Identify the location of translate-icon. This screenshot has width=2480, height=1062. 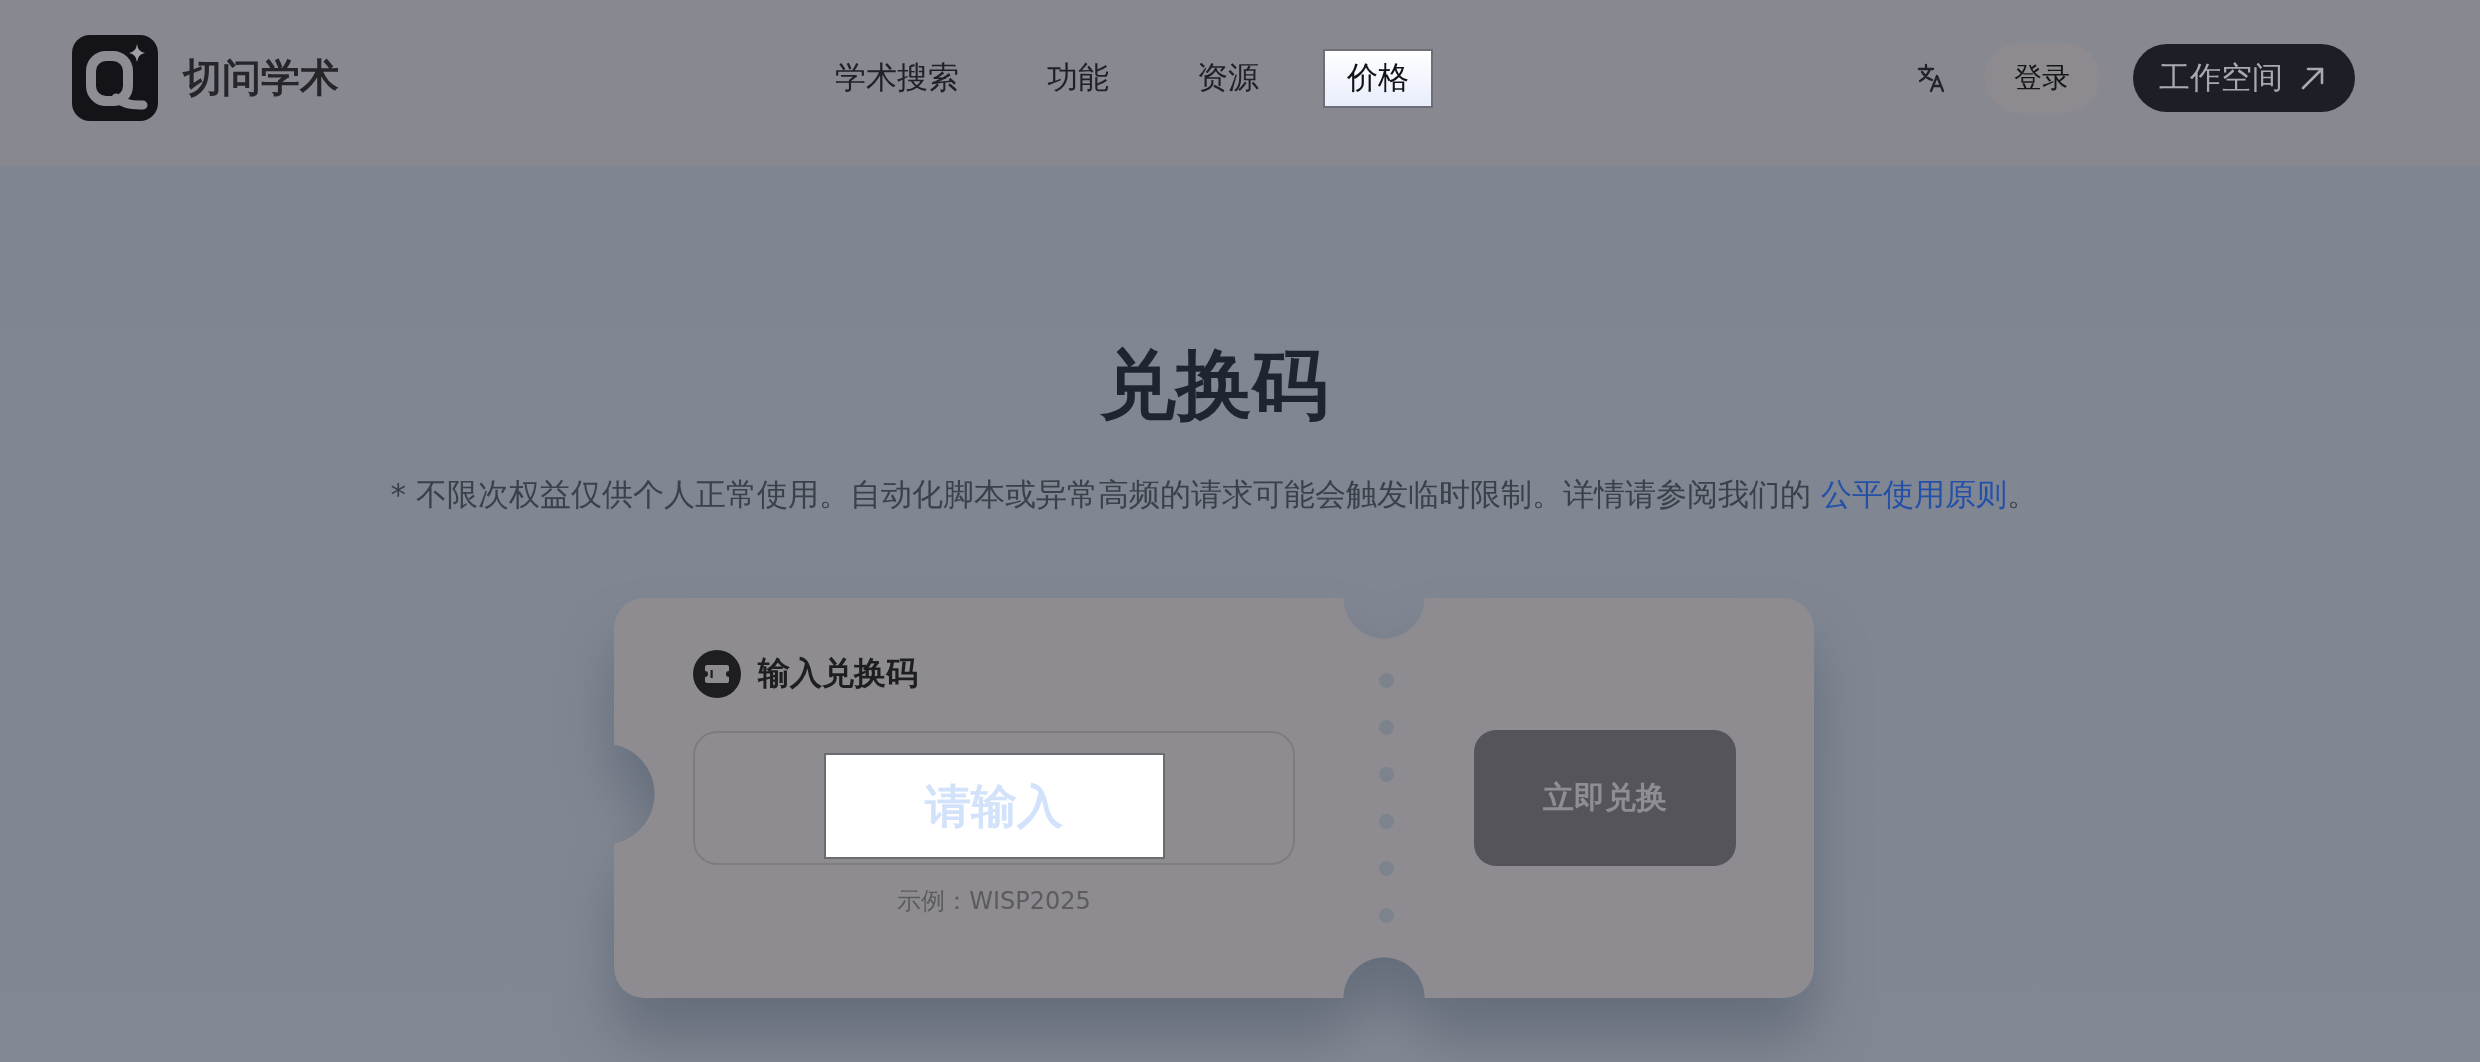
(1932, 78).